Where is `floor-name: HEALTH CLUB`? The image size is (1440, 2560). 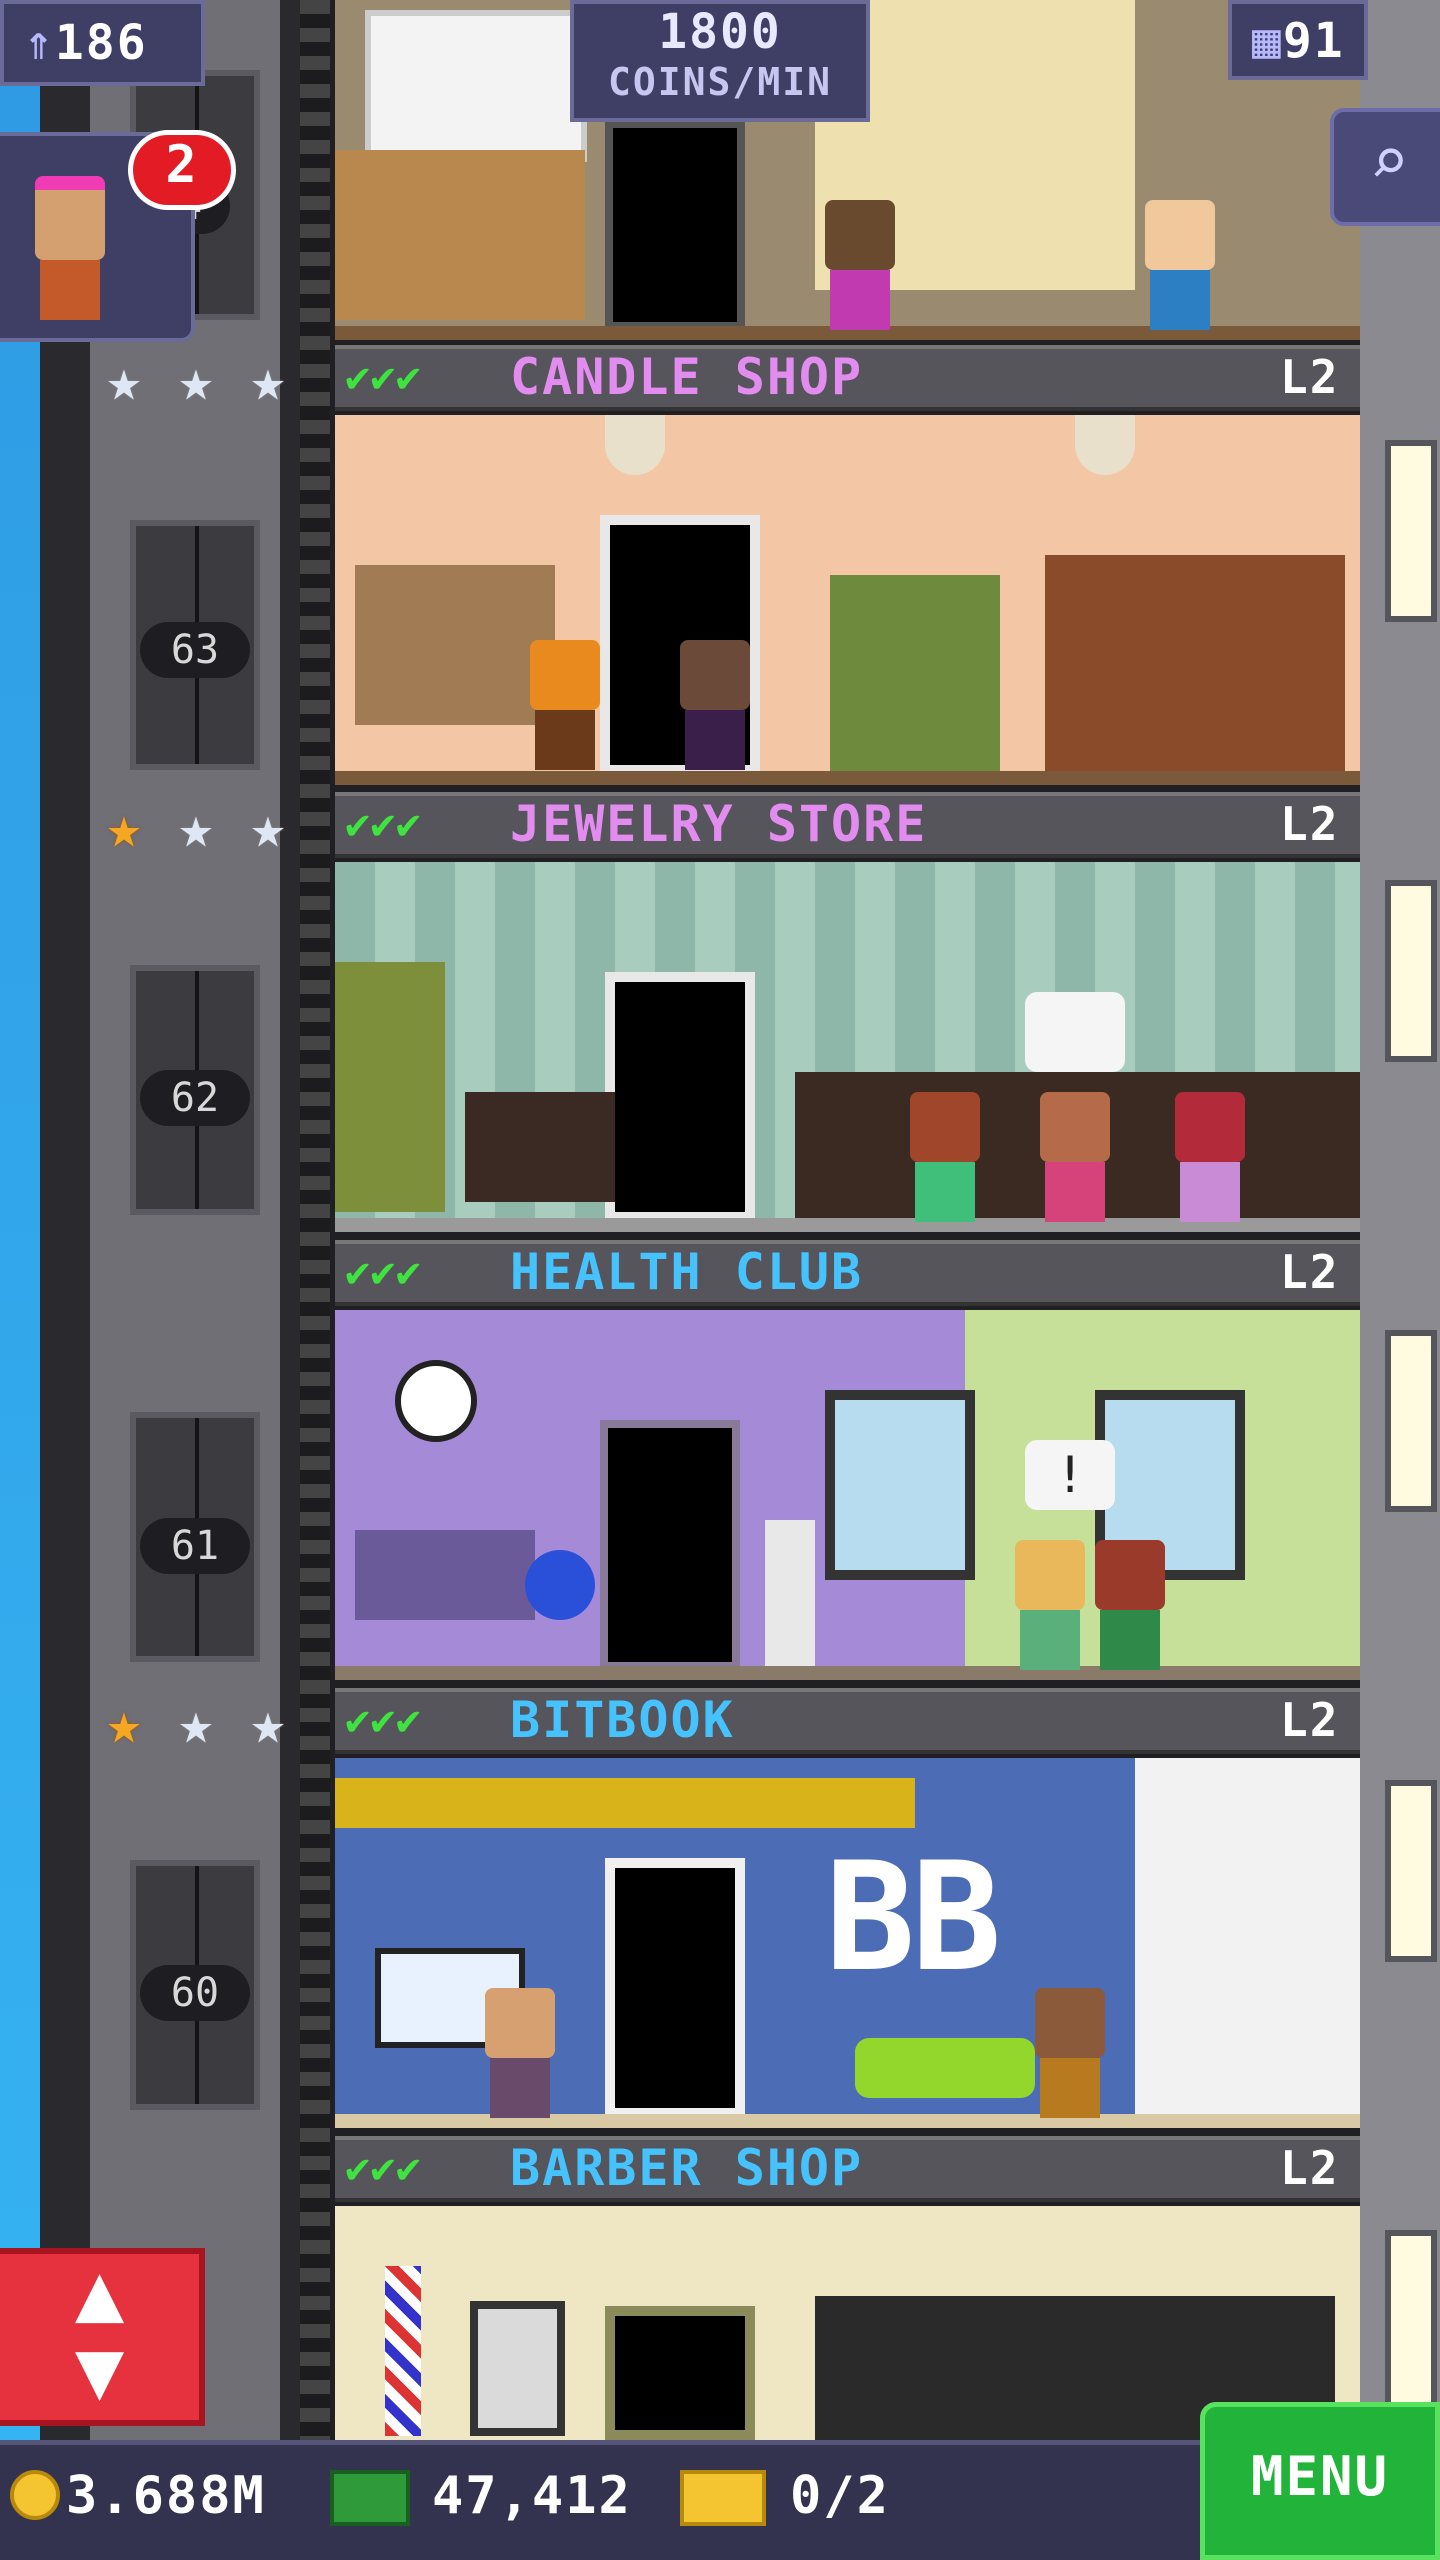 floor-name: HEALTH CLUB is located at coordinates (687, 1272).